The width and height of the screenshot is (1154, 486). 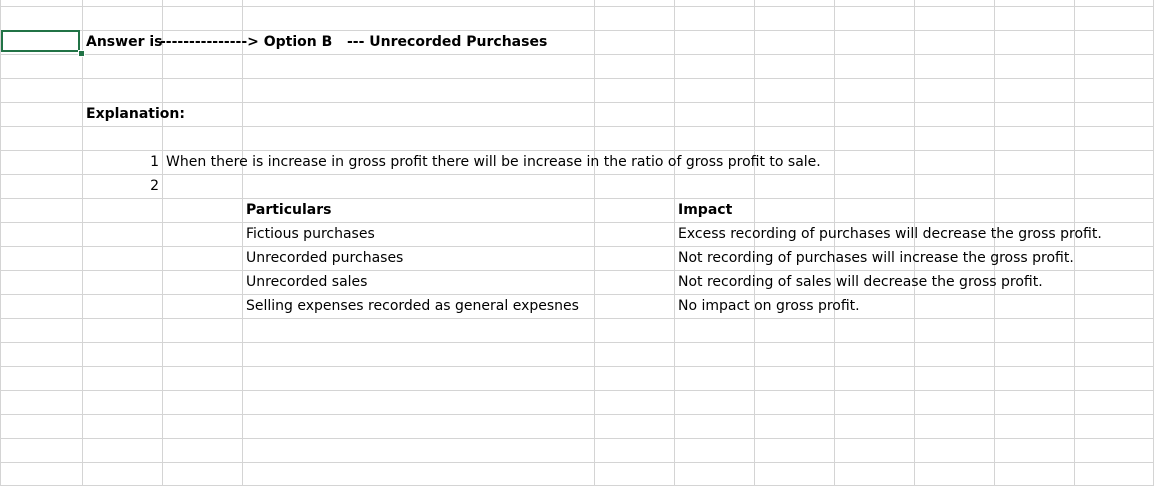 I want to click on explanation-heading: Explanation:, so click(x=135, y=114).